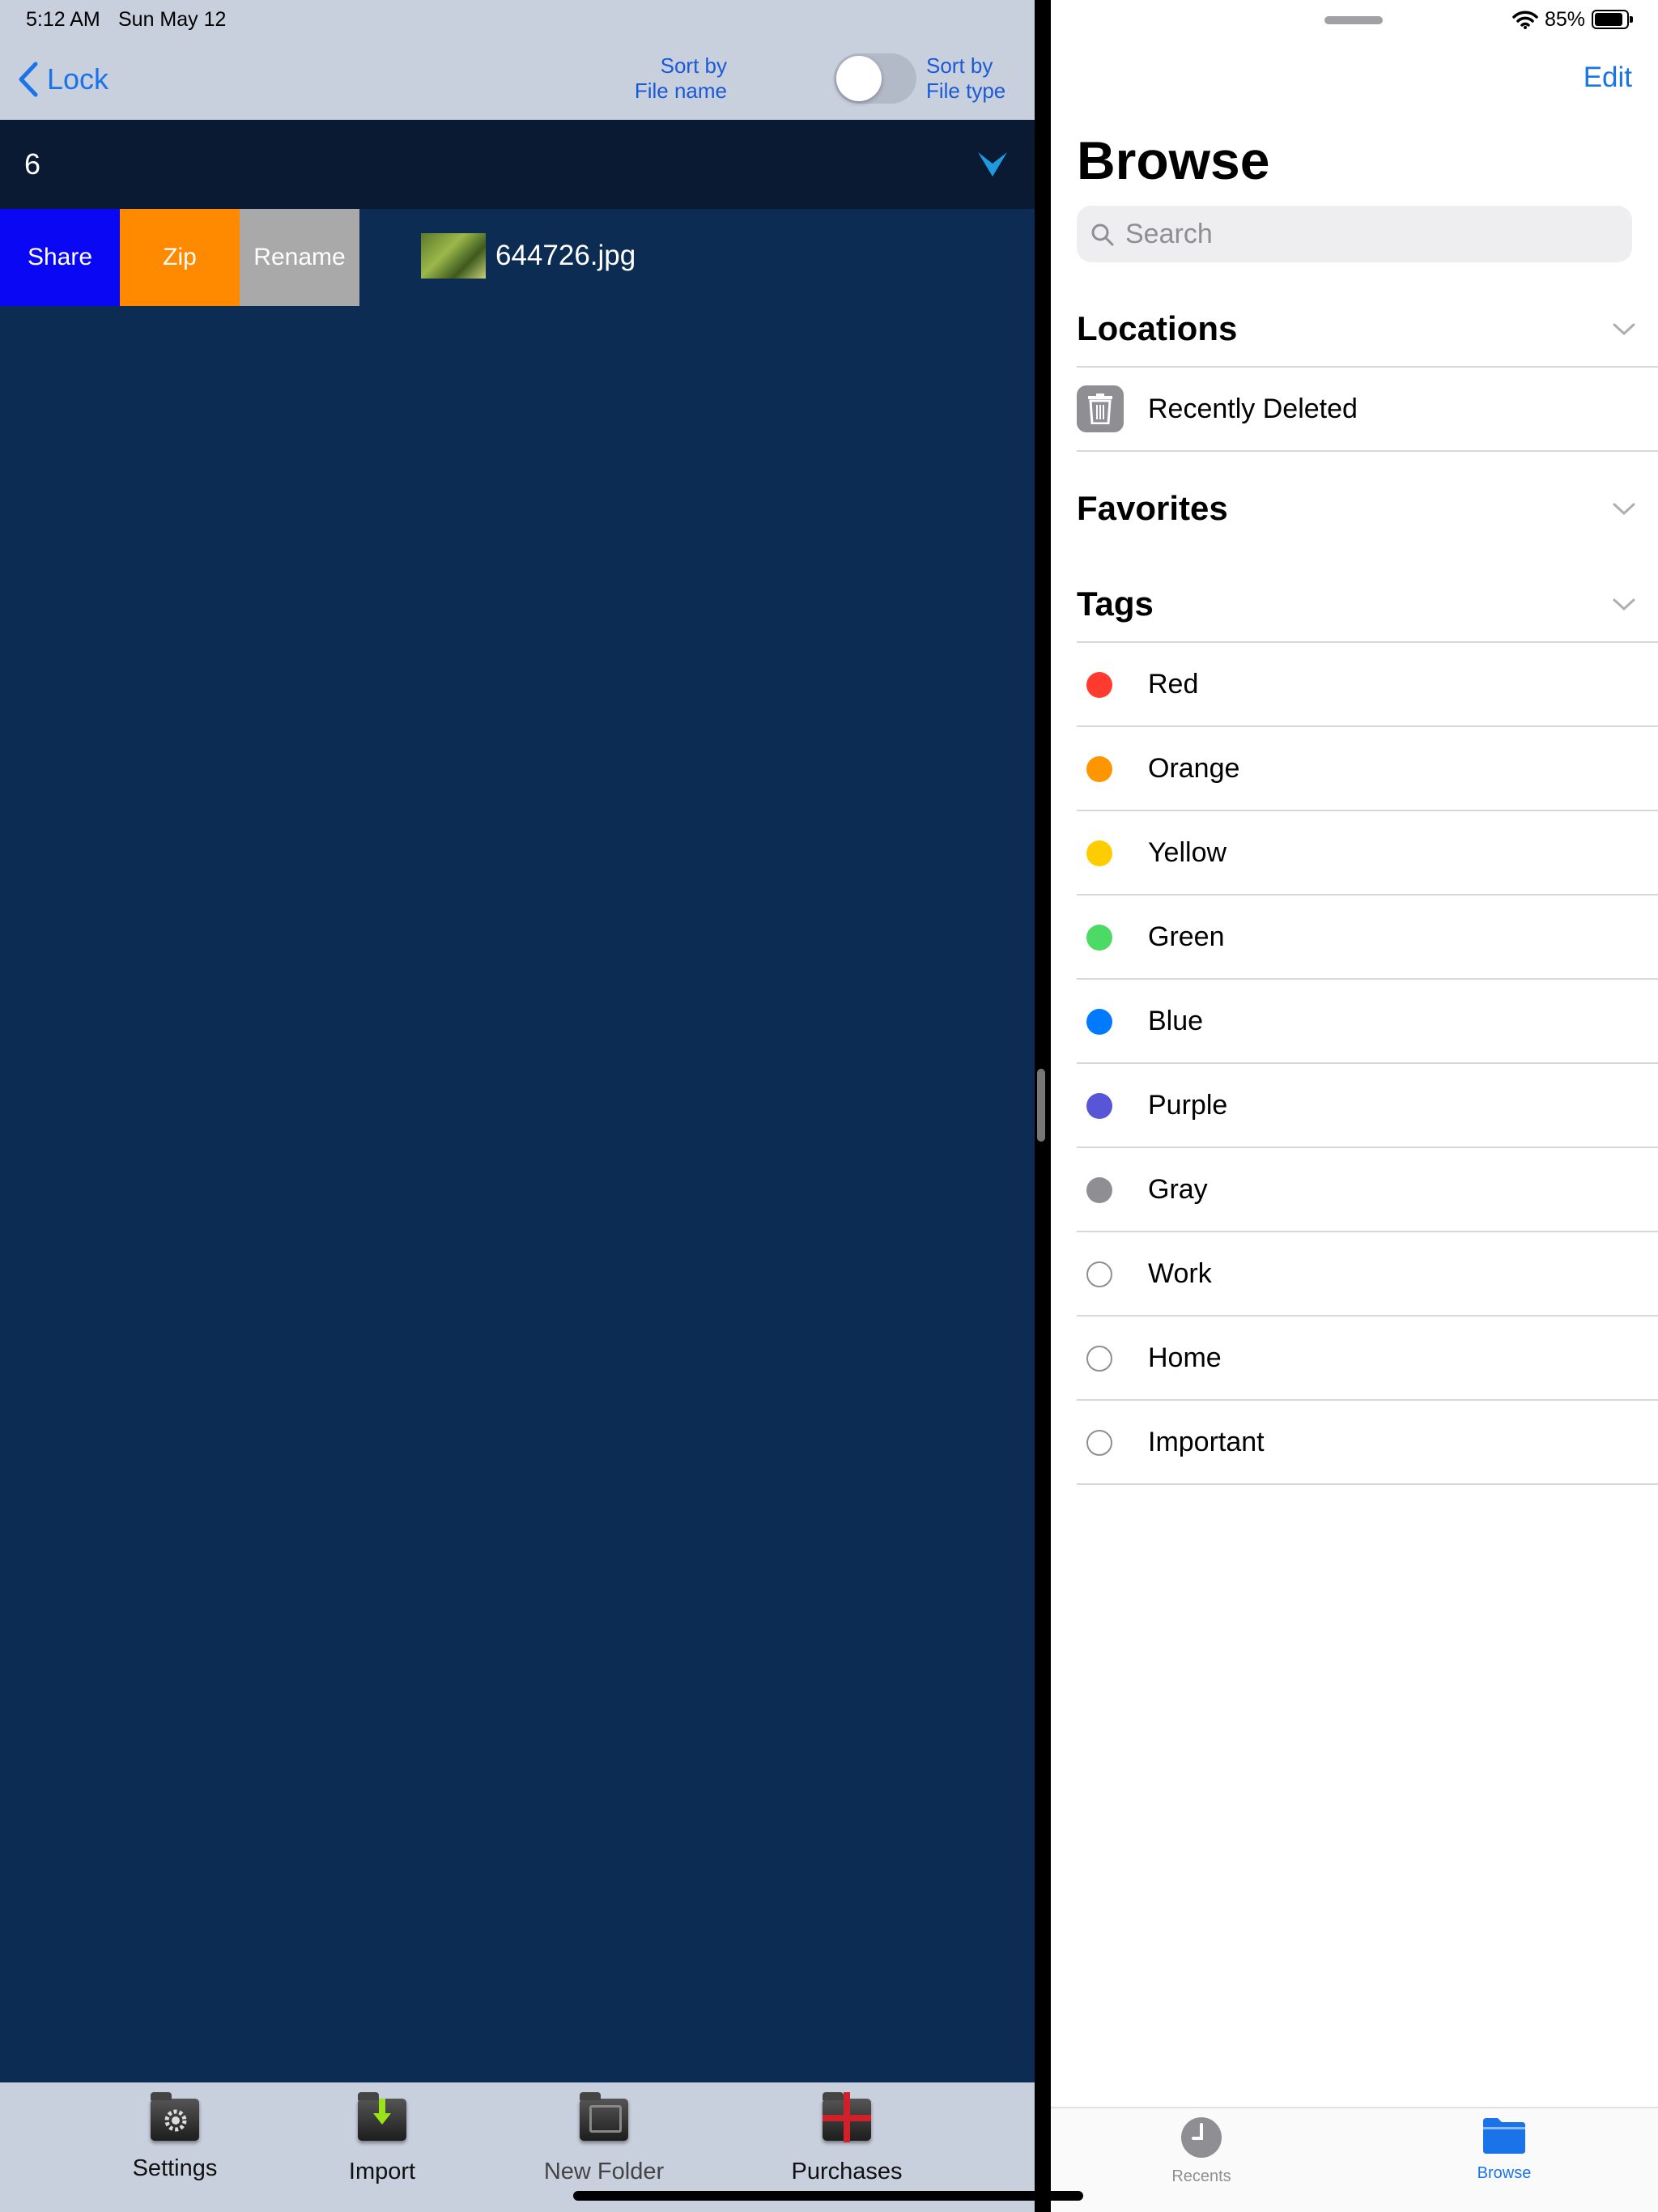  What do you see at coordinates (1173, 685) in the screenshot?
I see `tag-label: Red` at bounding box center [1173, 685].